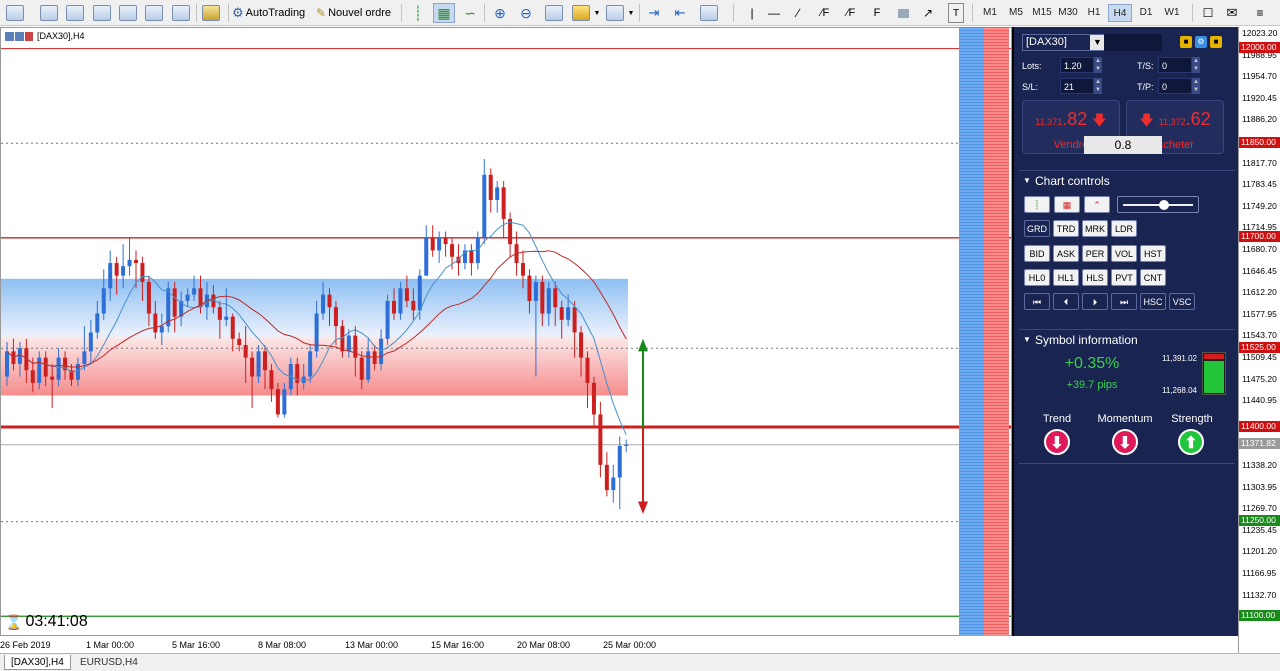 Image resolution: width=1280 pixels, height=671 pixels. I want to click on templates-dropdown-icon: ▼, so click(631, 13).